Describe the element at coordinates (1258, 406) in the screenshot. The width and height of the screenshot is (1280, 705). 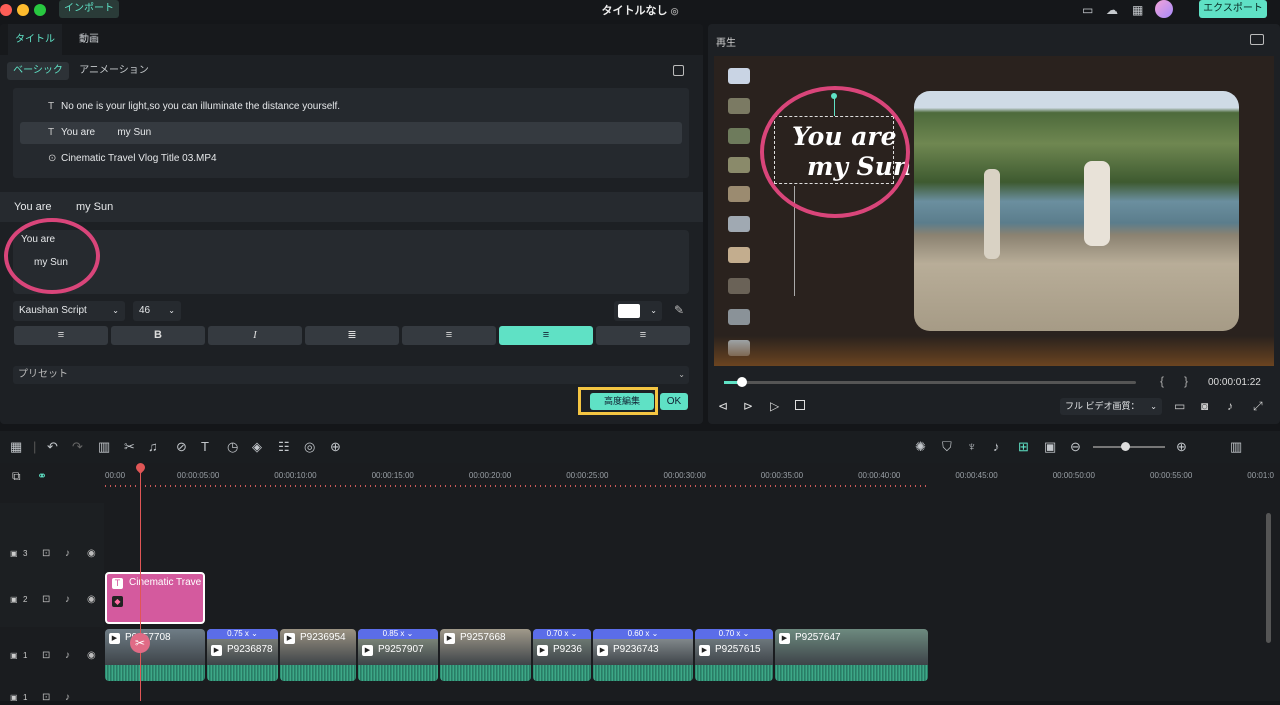
I see `fullscreen-icon: ⤢` at that location.